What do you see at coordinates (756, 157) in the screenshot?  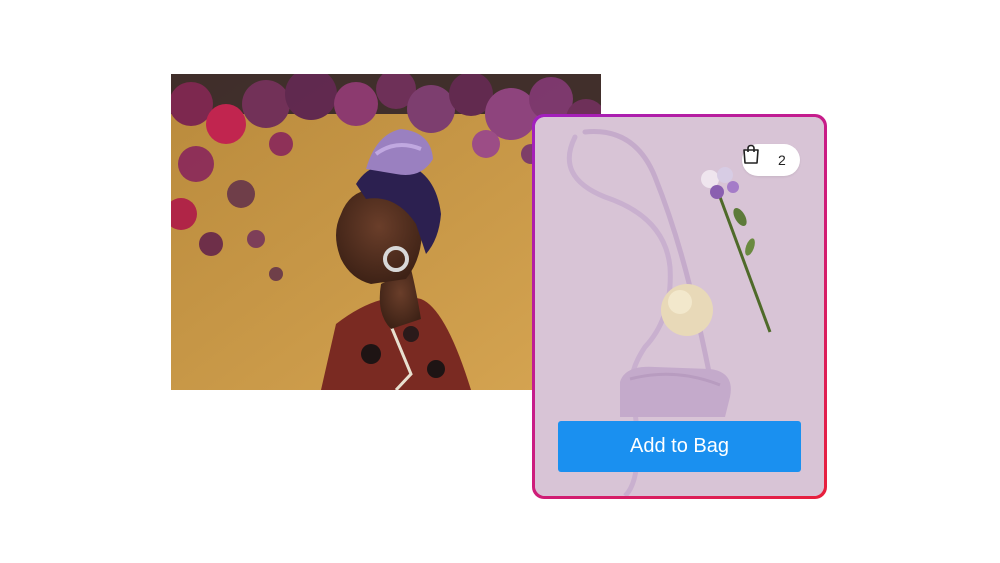 I see `shopping-bag-icon` at bounding box center [756, 157].